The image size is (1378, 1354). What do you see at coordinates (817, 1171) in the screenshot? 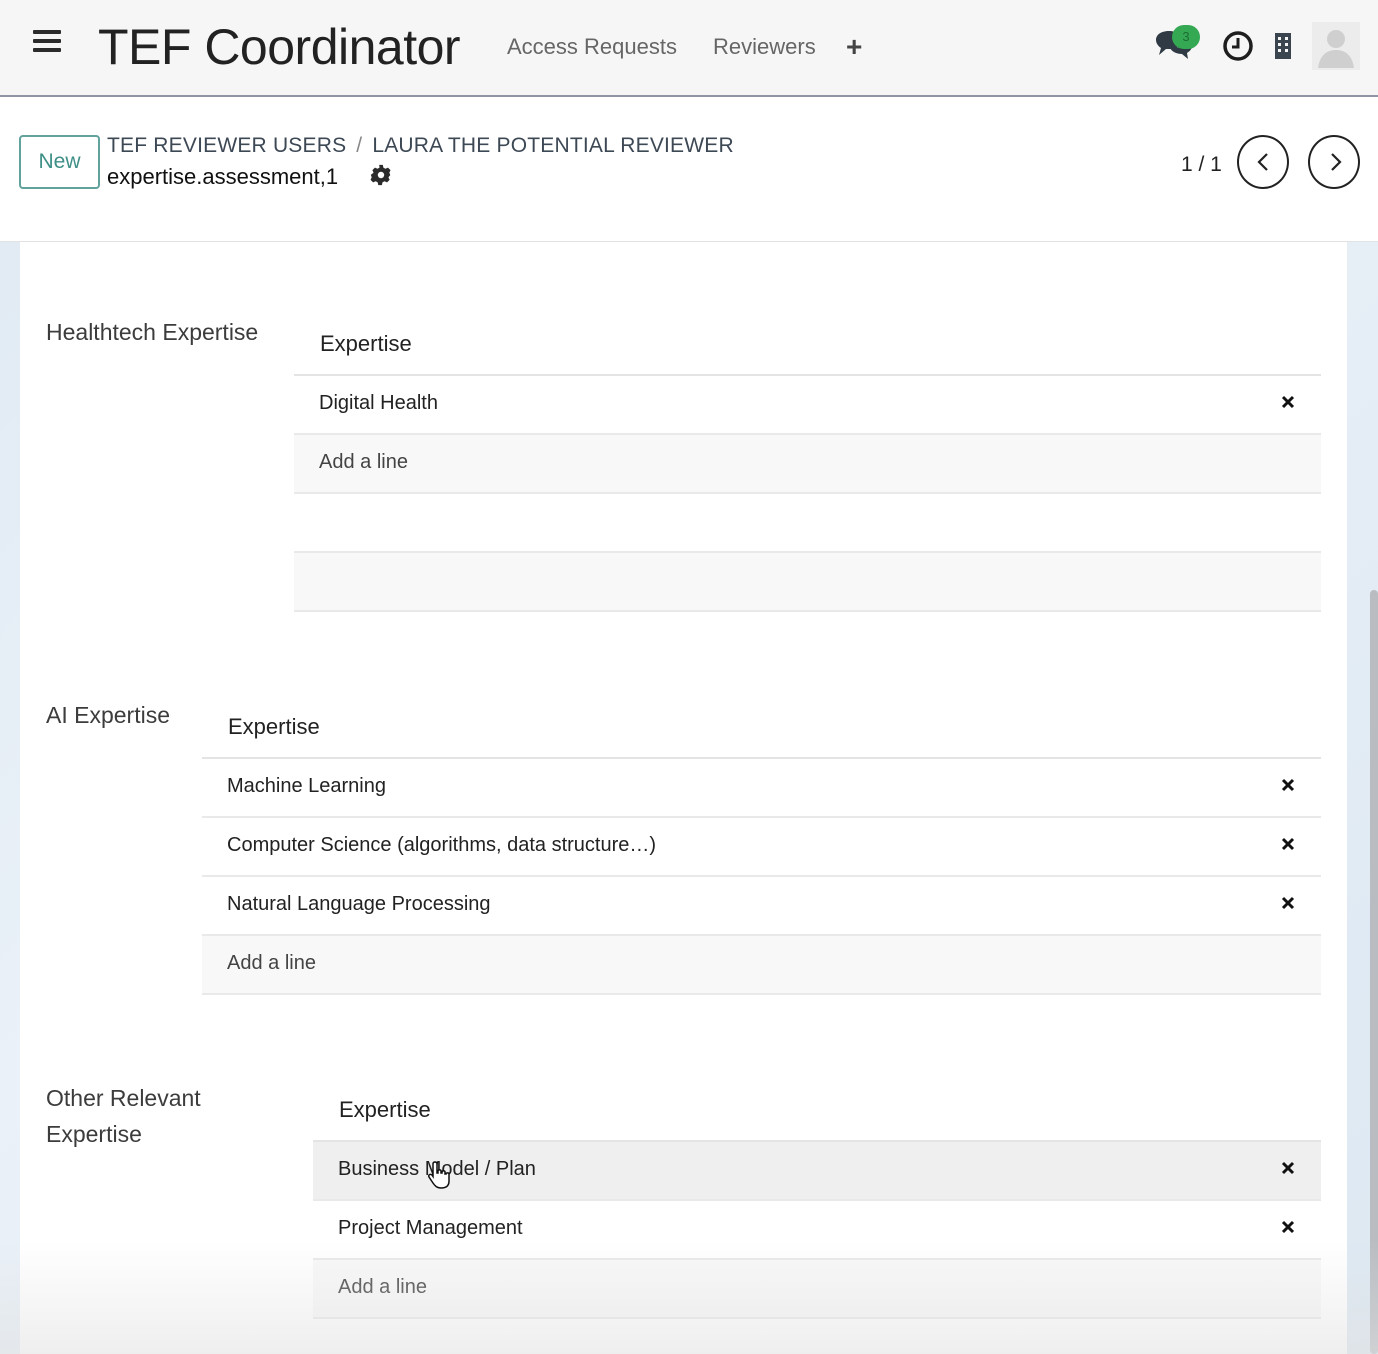
I see `table-row: Business Model / Plan` at bounding box center [817, 1171].